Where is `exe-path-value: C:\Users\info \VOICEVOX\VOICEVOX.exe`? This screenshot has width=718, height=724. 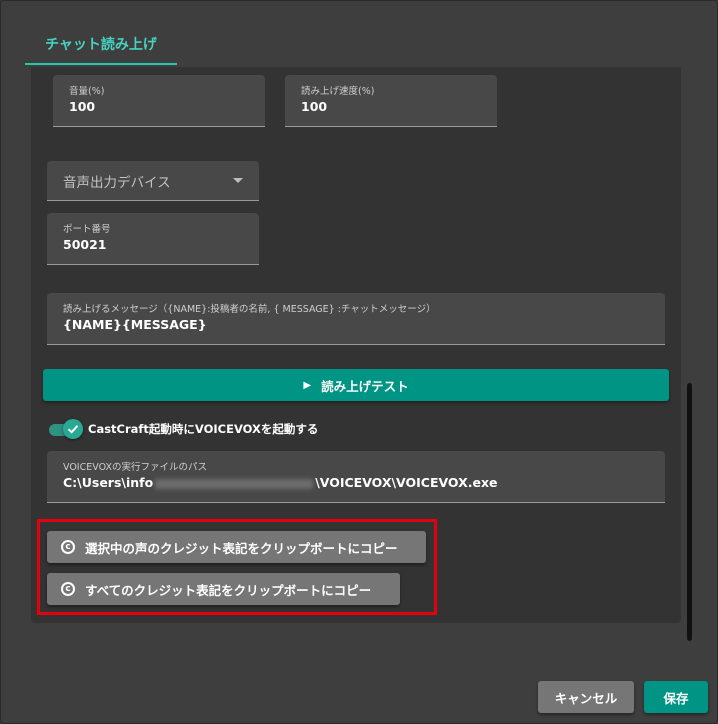
exe-path-value: C:\Users\info \VOICEVOX\VOICEVOX.exe is located at coordinates (280, 482).